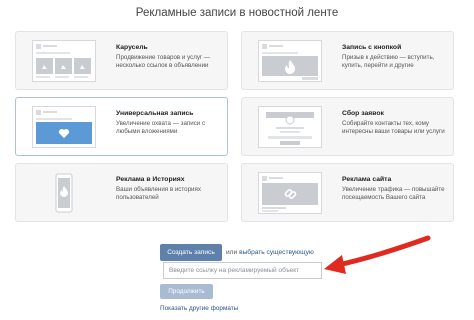  I want to click on card-title: Универсальная запись, so click(155, 113).